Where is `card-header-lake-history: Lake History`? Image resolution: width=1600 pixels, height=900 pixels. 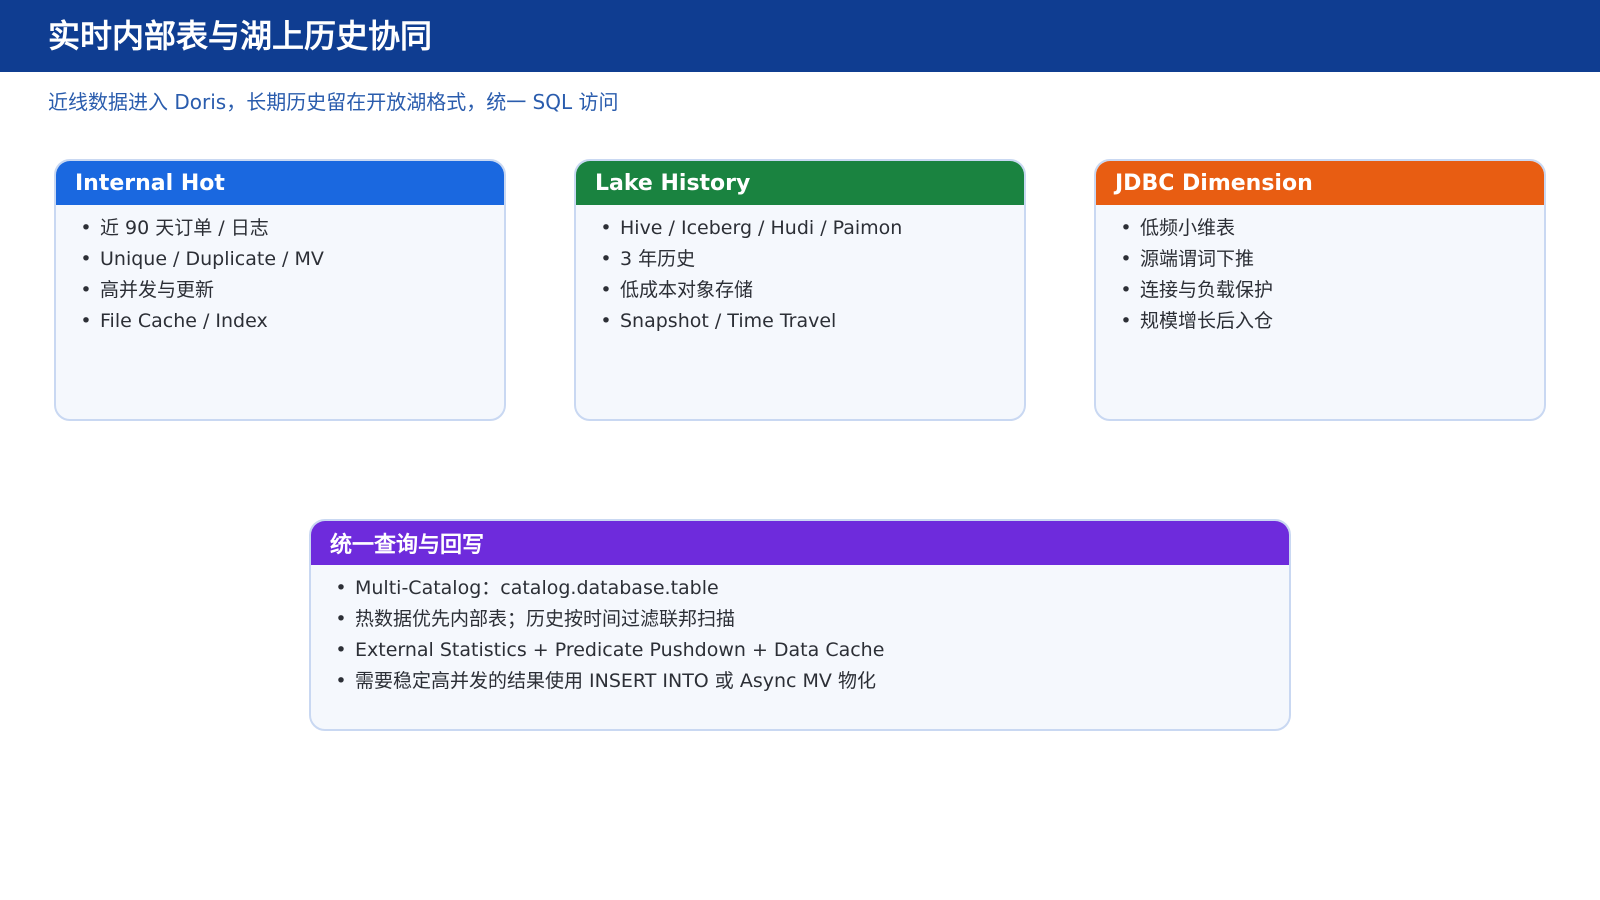 card-header-lake-history: Lake History is located at coordinates (800, 183).